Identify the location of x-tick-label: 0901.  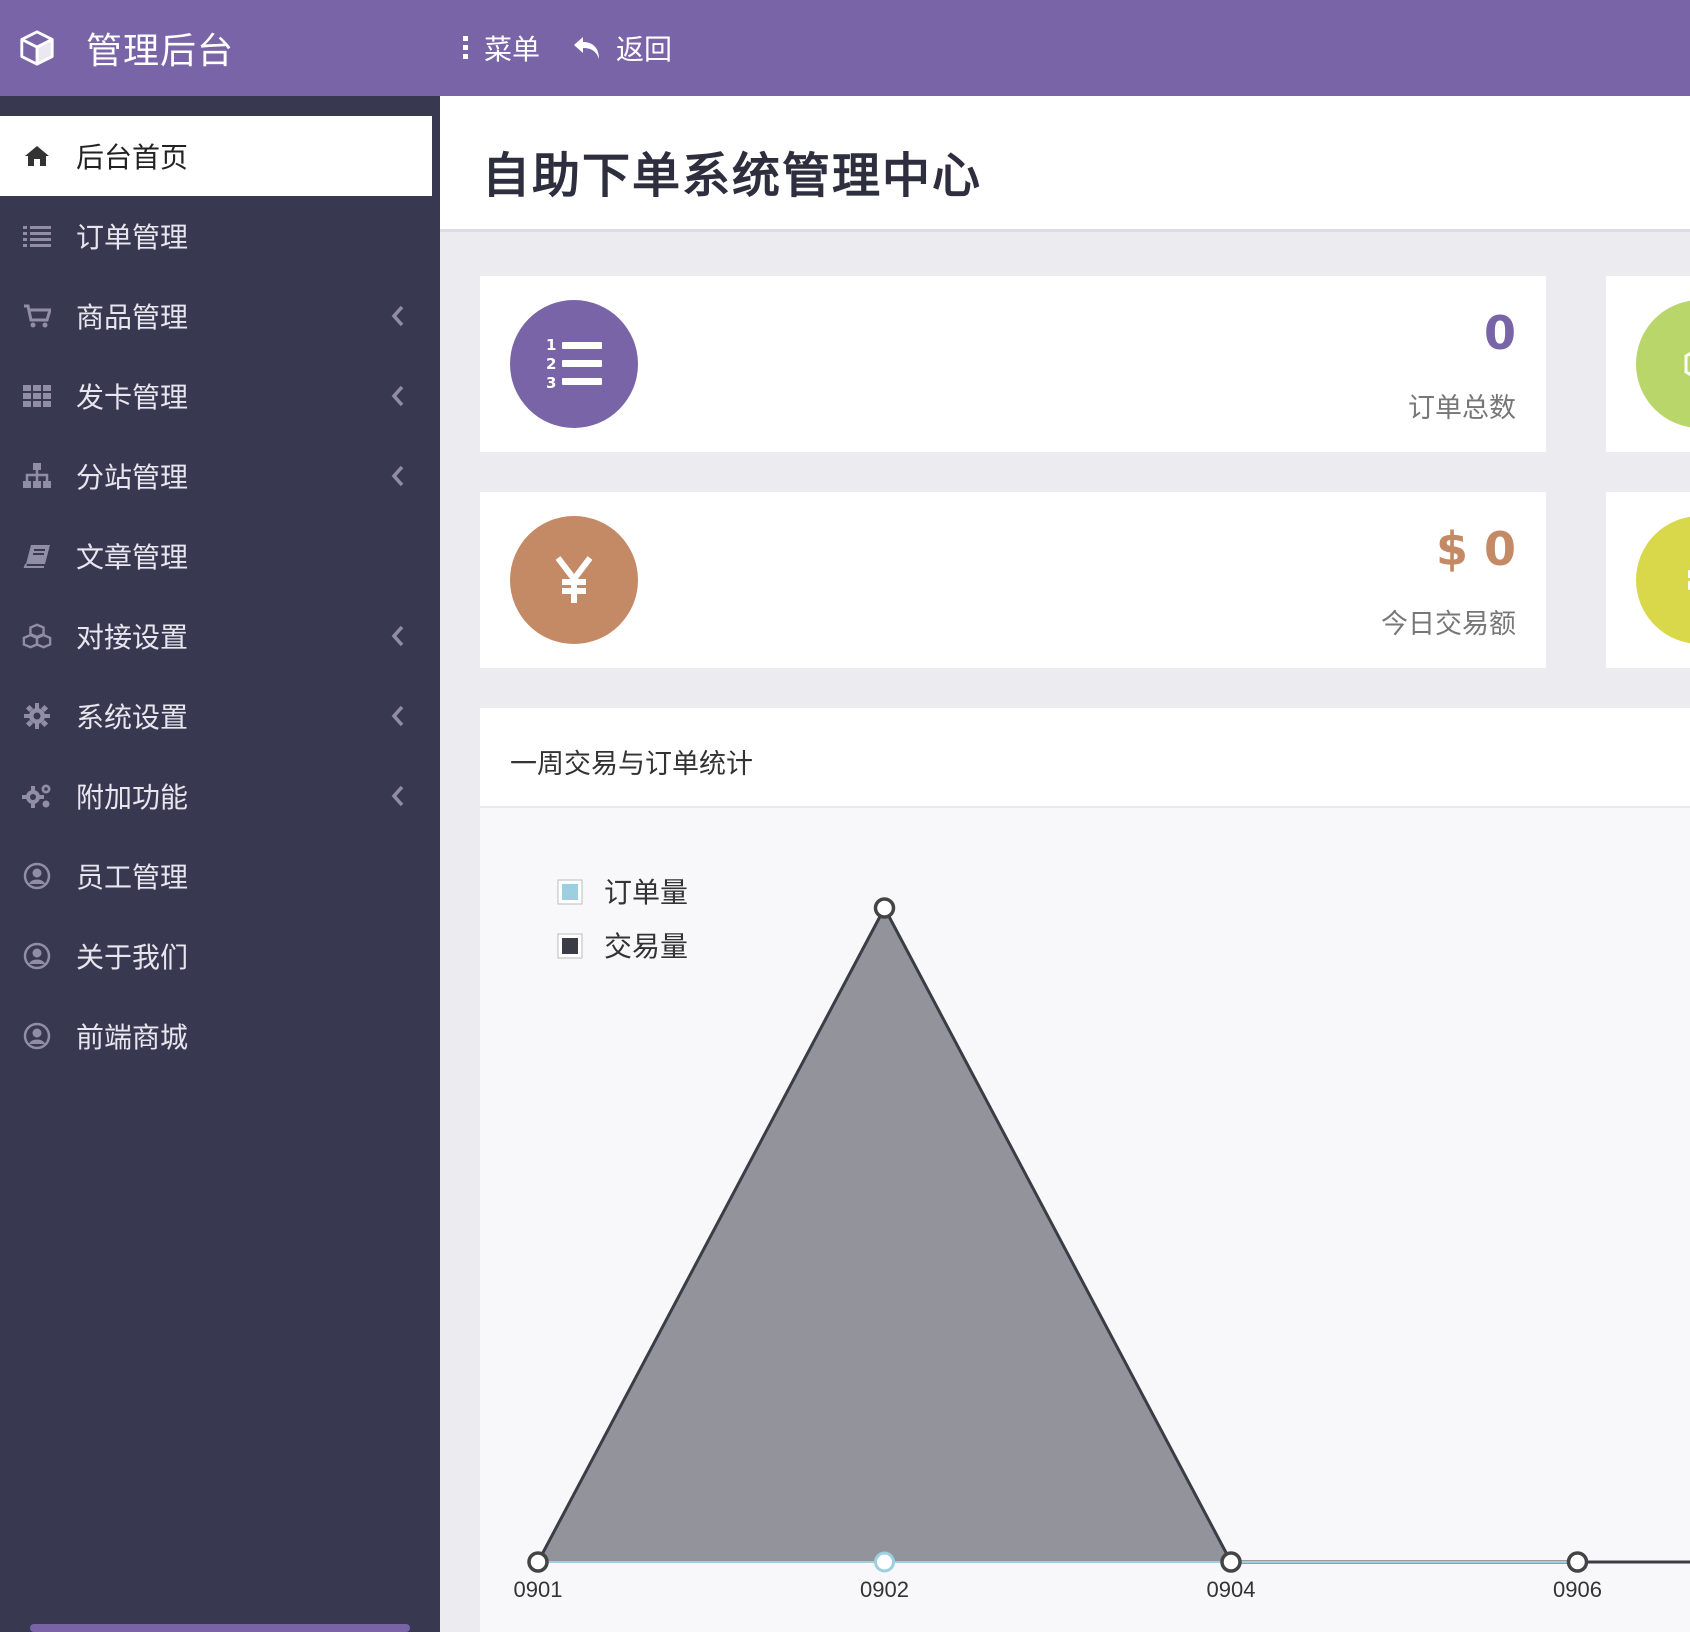
(538, 1589).